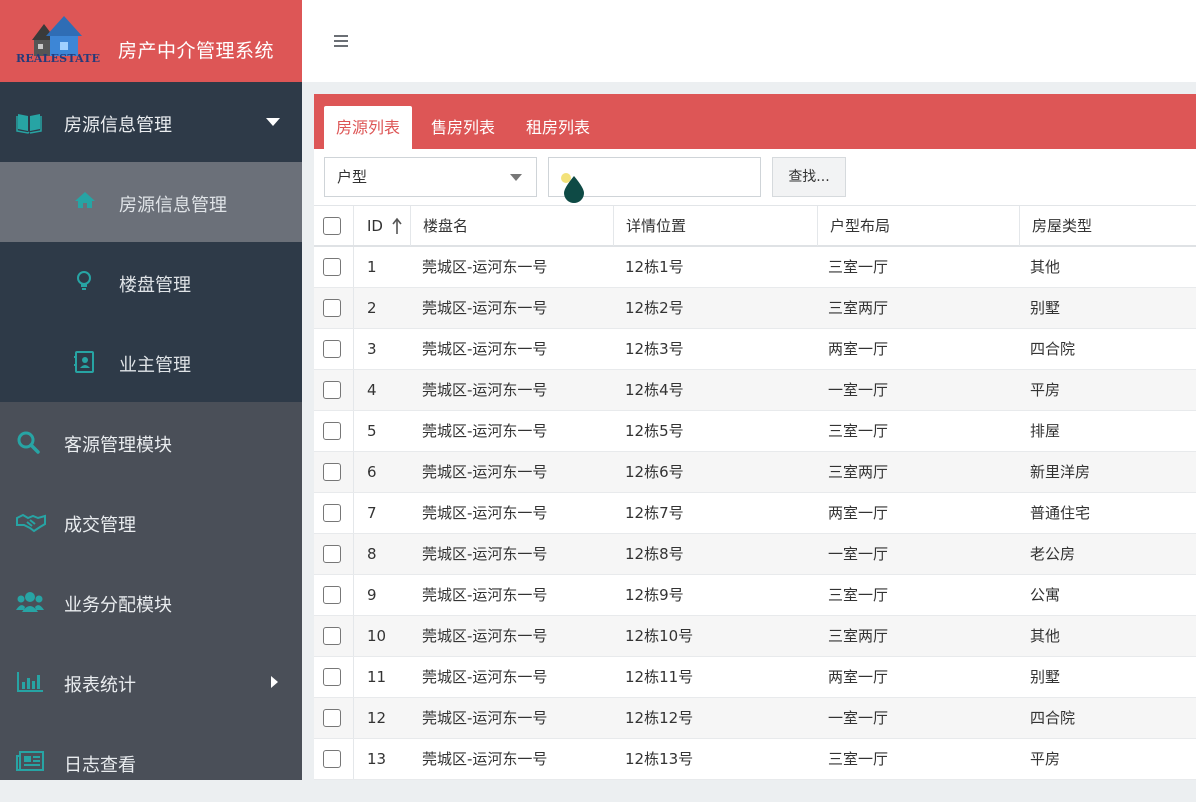 Image resolution: width=1196 pixels, height=802 pixels. I want to click on menu-toggle-icon, so click(341, 41).